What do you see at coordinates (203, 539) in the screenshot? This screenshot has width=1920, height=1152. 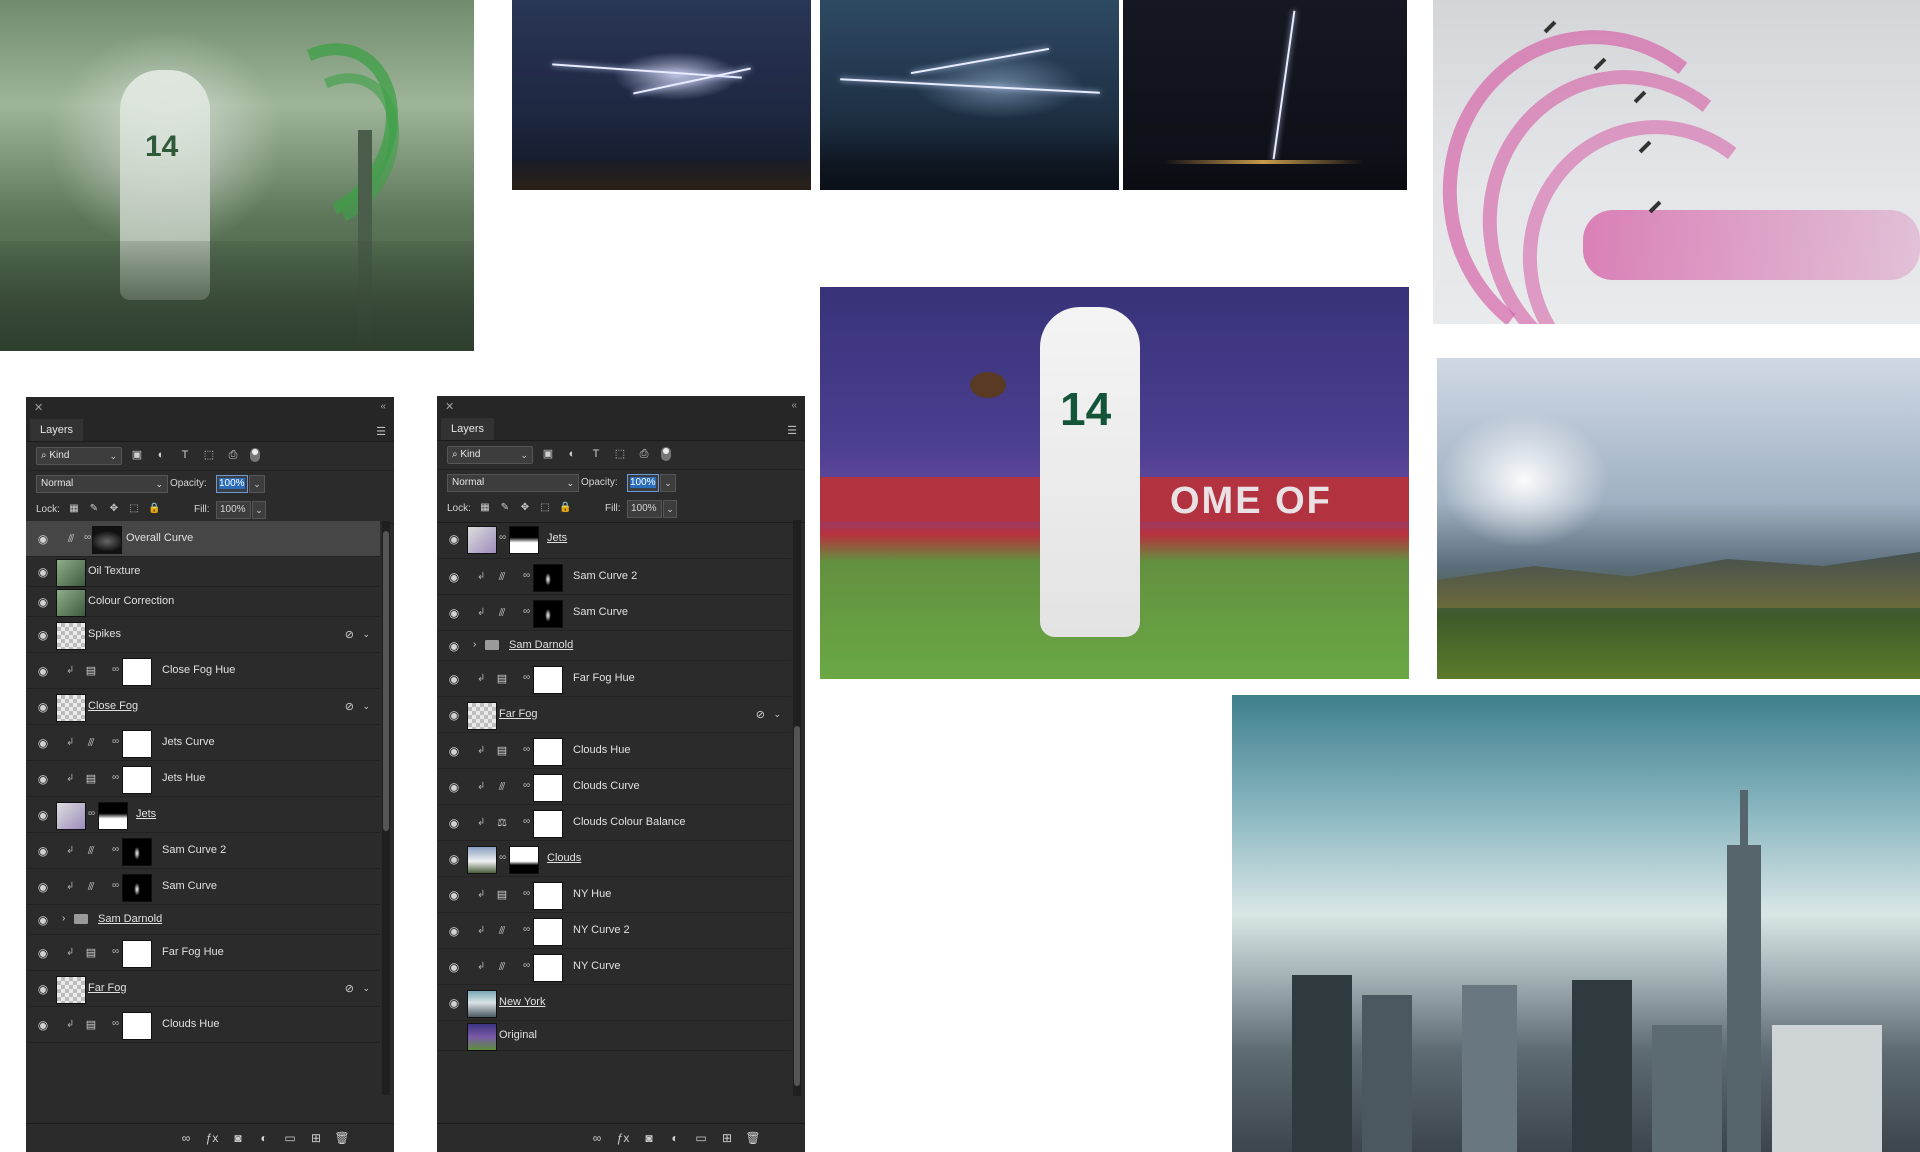 I see `layer-row: ◉ ⫻ ∞ Overall Curve` at bounding box center [203, 539].